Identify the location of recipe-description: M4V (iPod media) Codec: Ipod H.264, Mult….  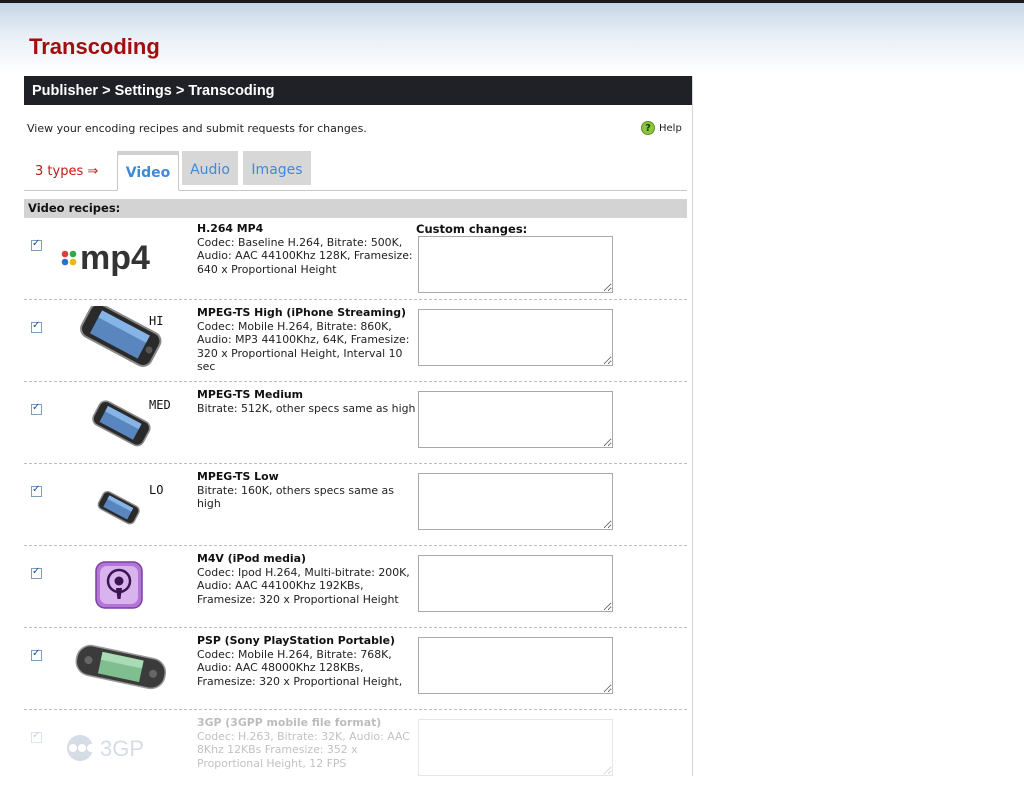
(307, 579).